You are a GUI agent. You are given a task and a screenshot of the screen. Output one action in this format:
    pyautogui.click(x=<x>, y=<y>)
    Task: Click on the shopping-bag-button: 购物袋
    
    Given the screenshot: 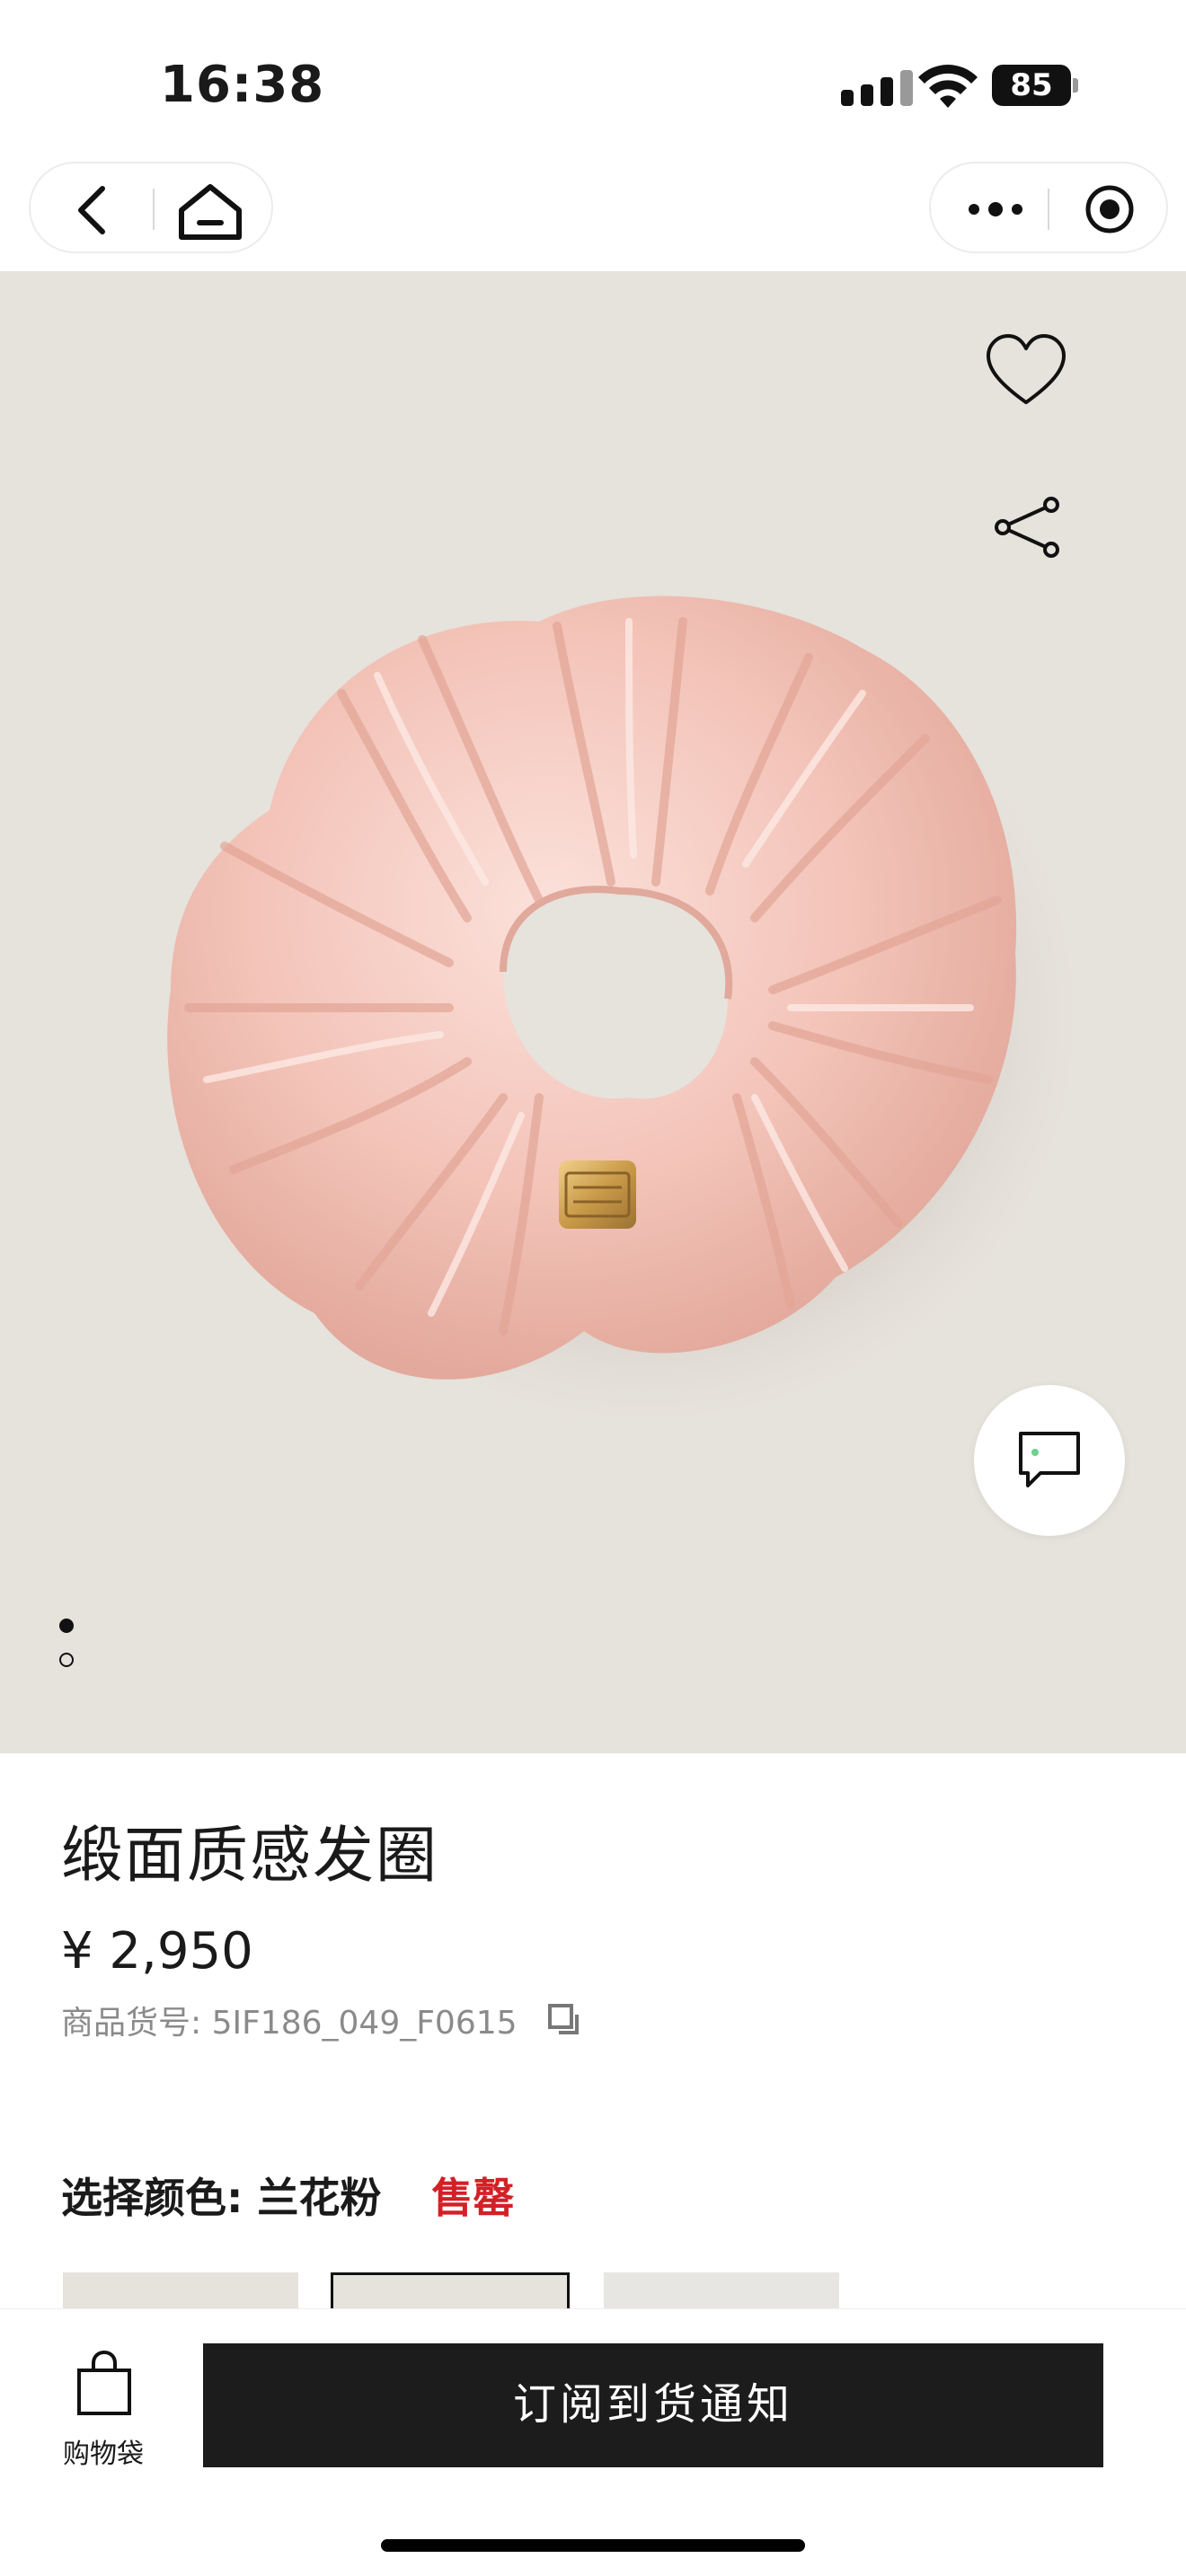 What is the action you would take?
    pyautogui.click(x=103, y=2413)
    